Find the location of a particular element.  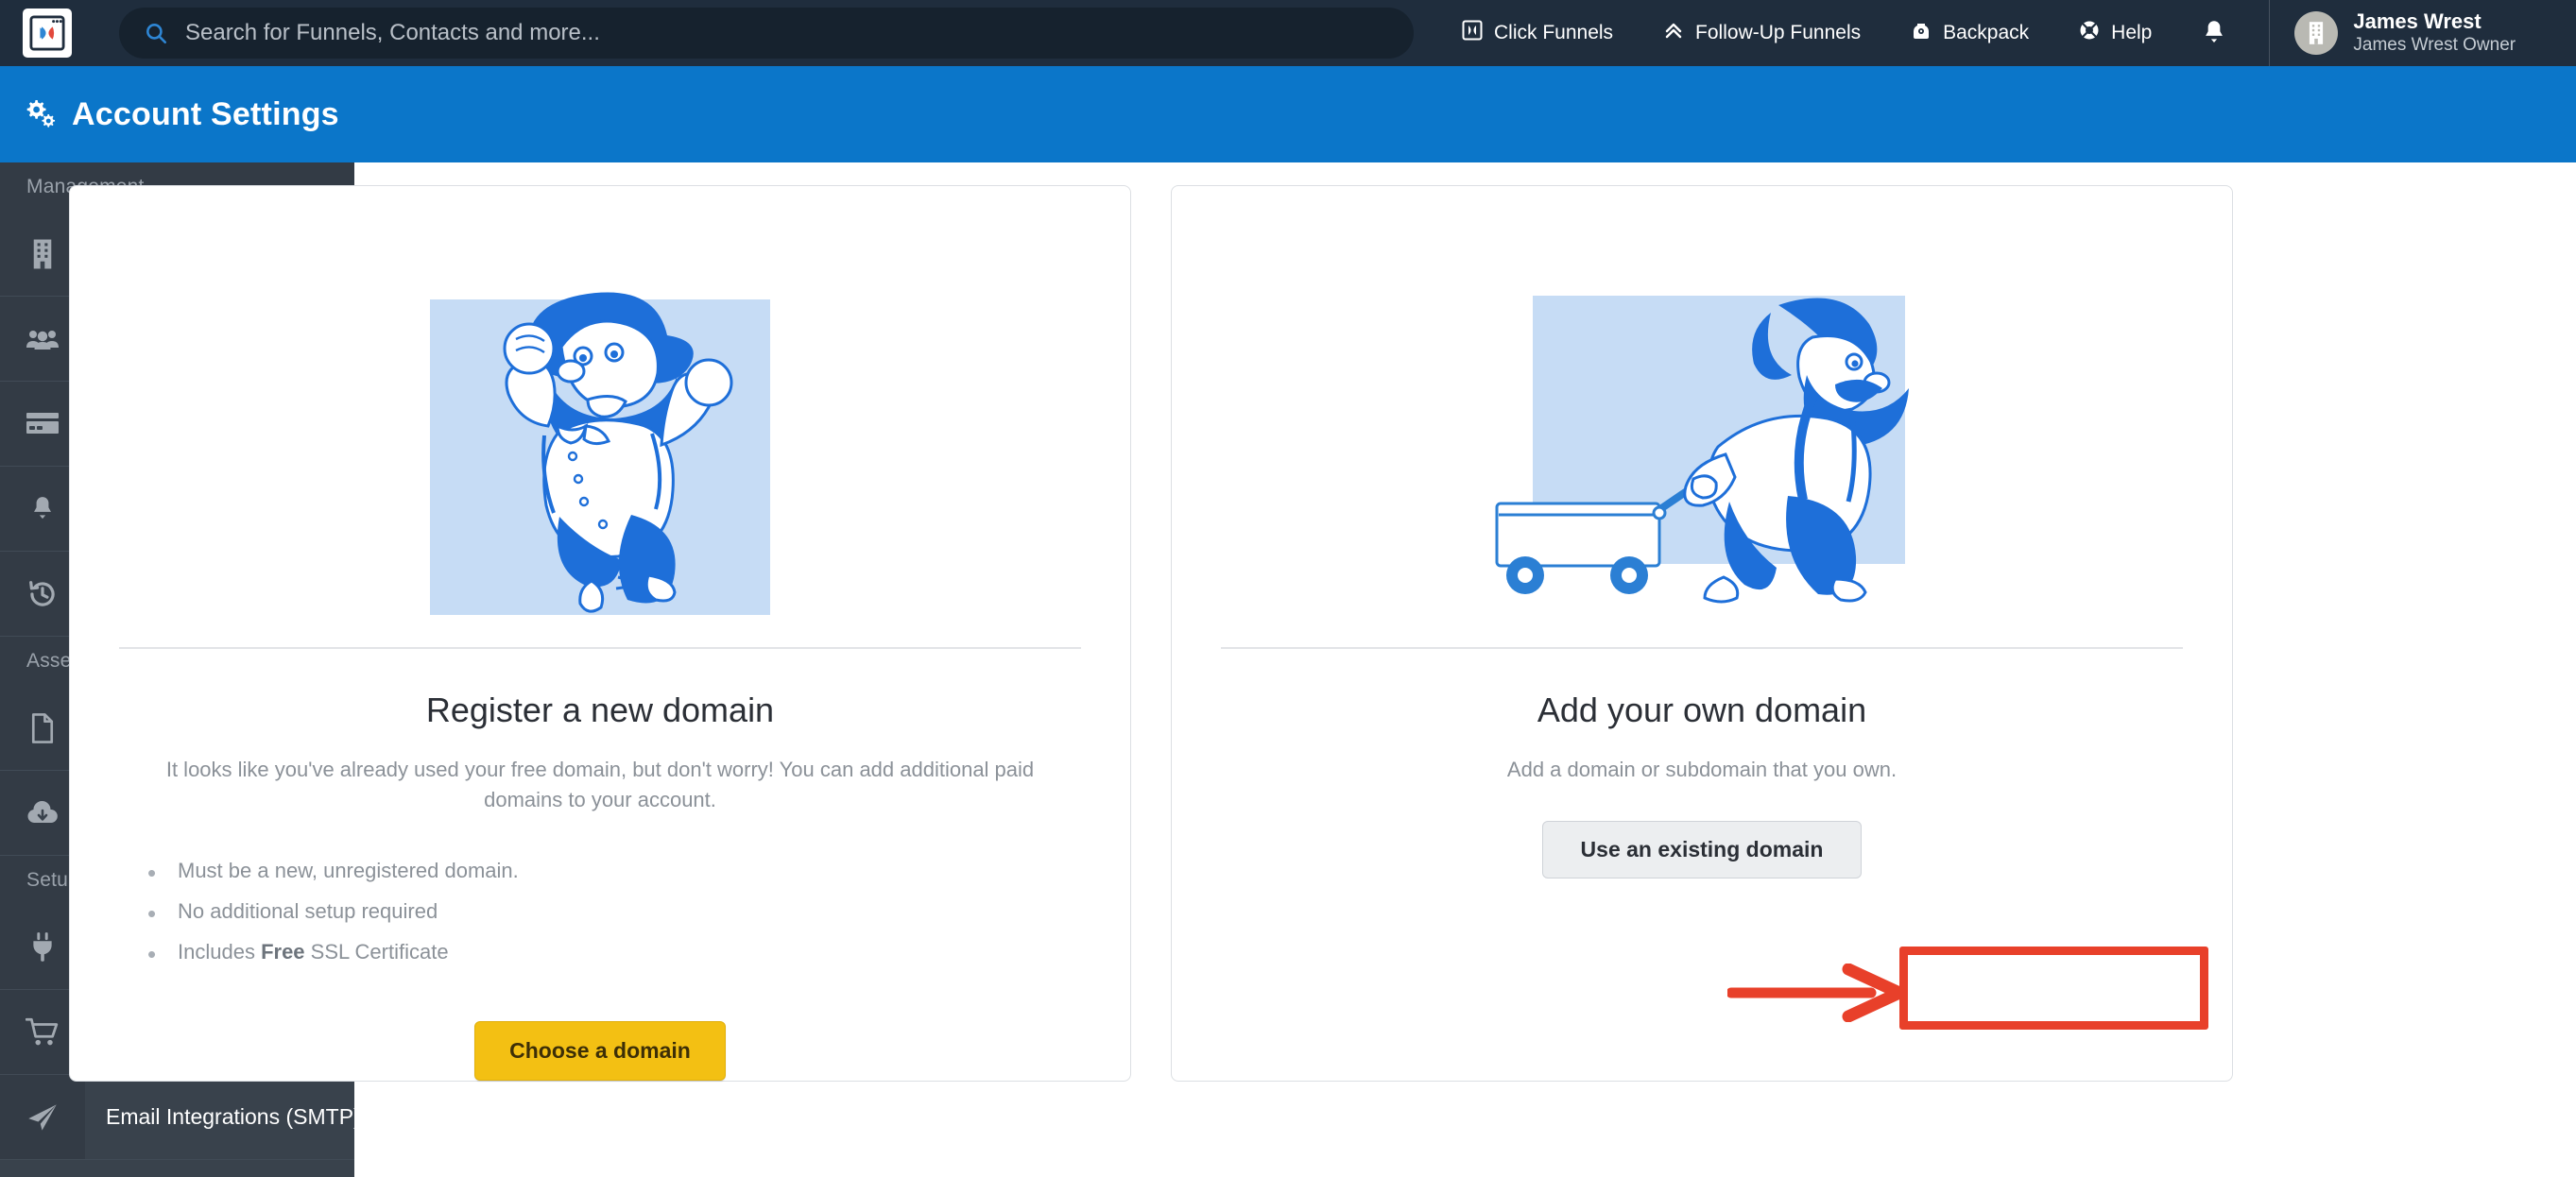

gears-icon is located at coordinates (40, 115).